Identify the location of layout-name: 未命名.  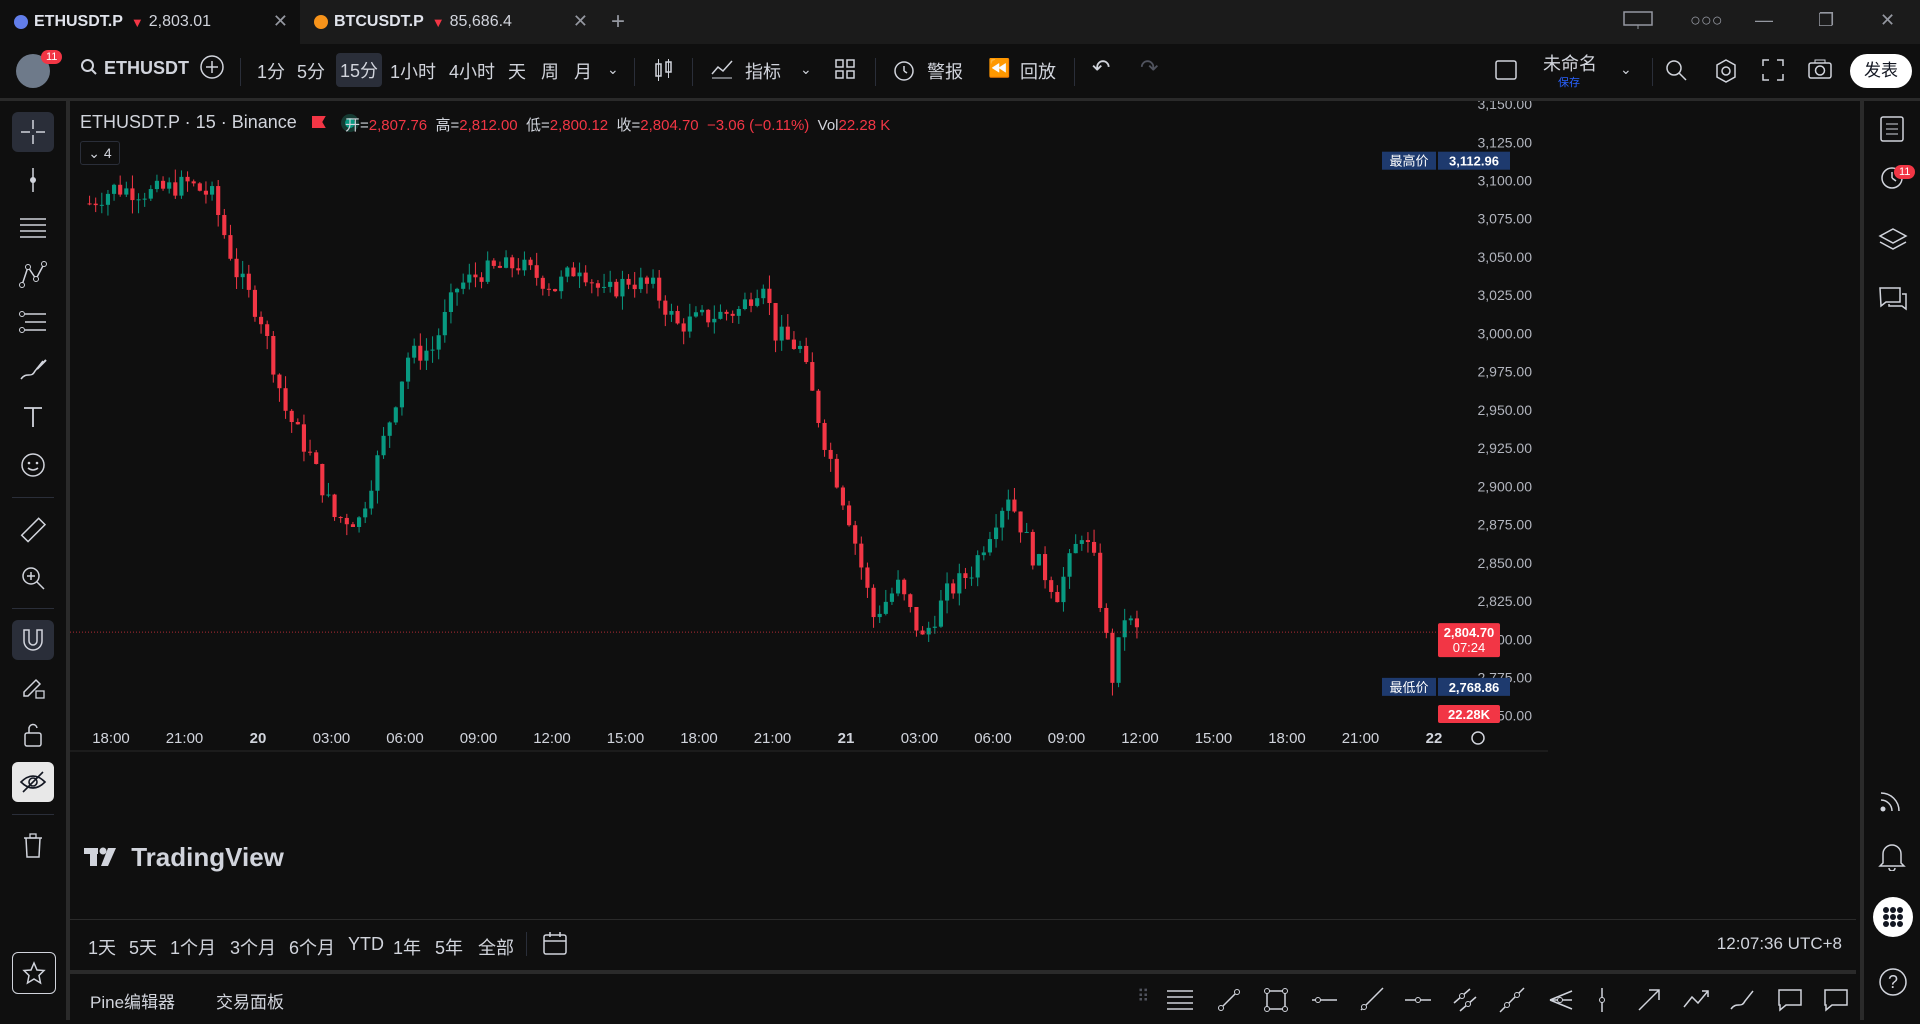
(1570, 63).